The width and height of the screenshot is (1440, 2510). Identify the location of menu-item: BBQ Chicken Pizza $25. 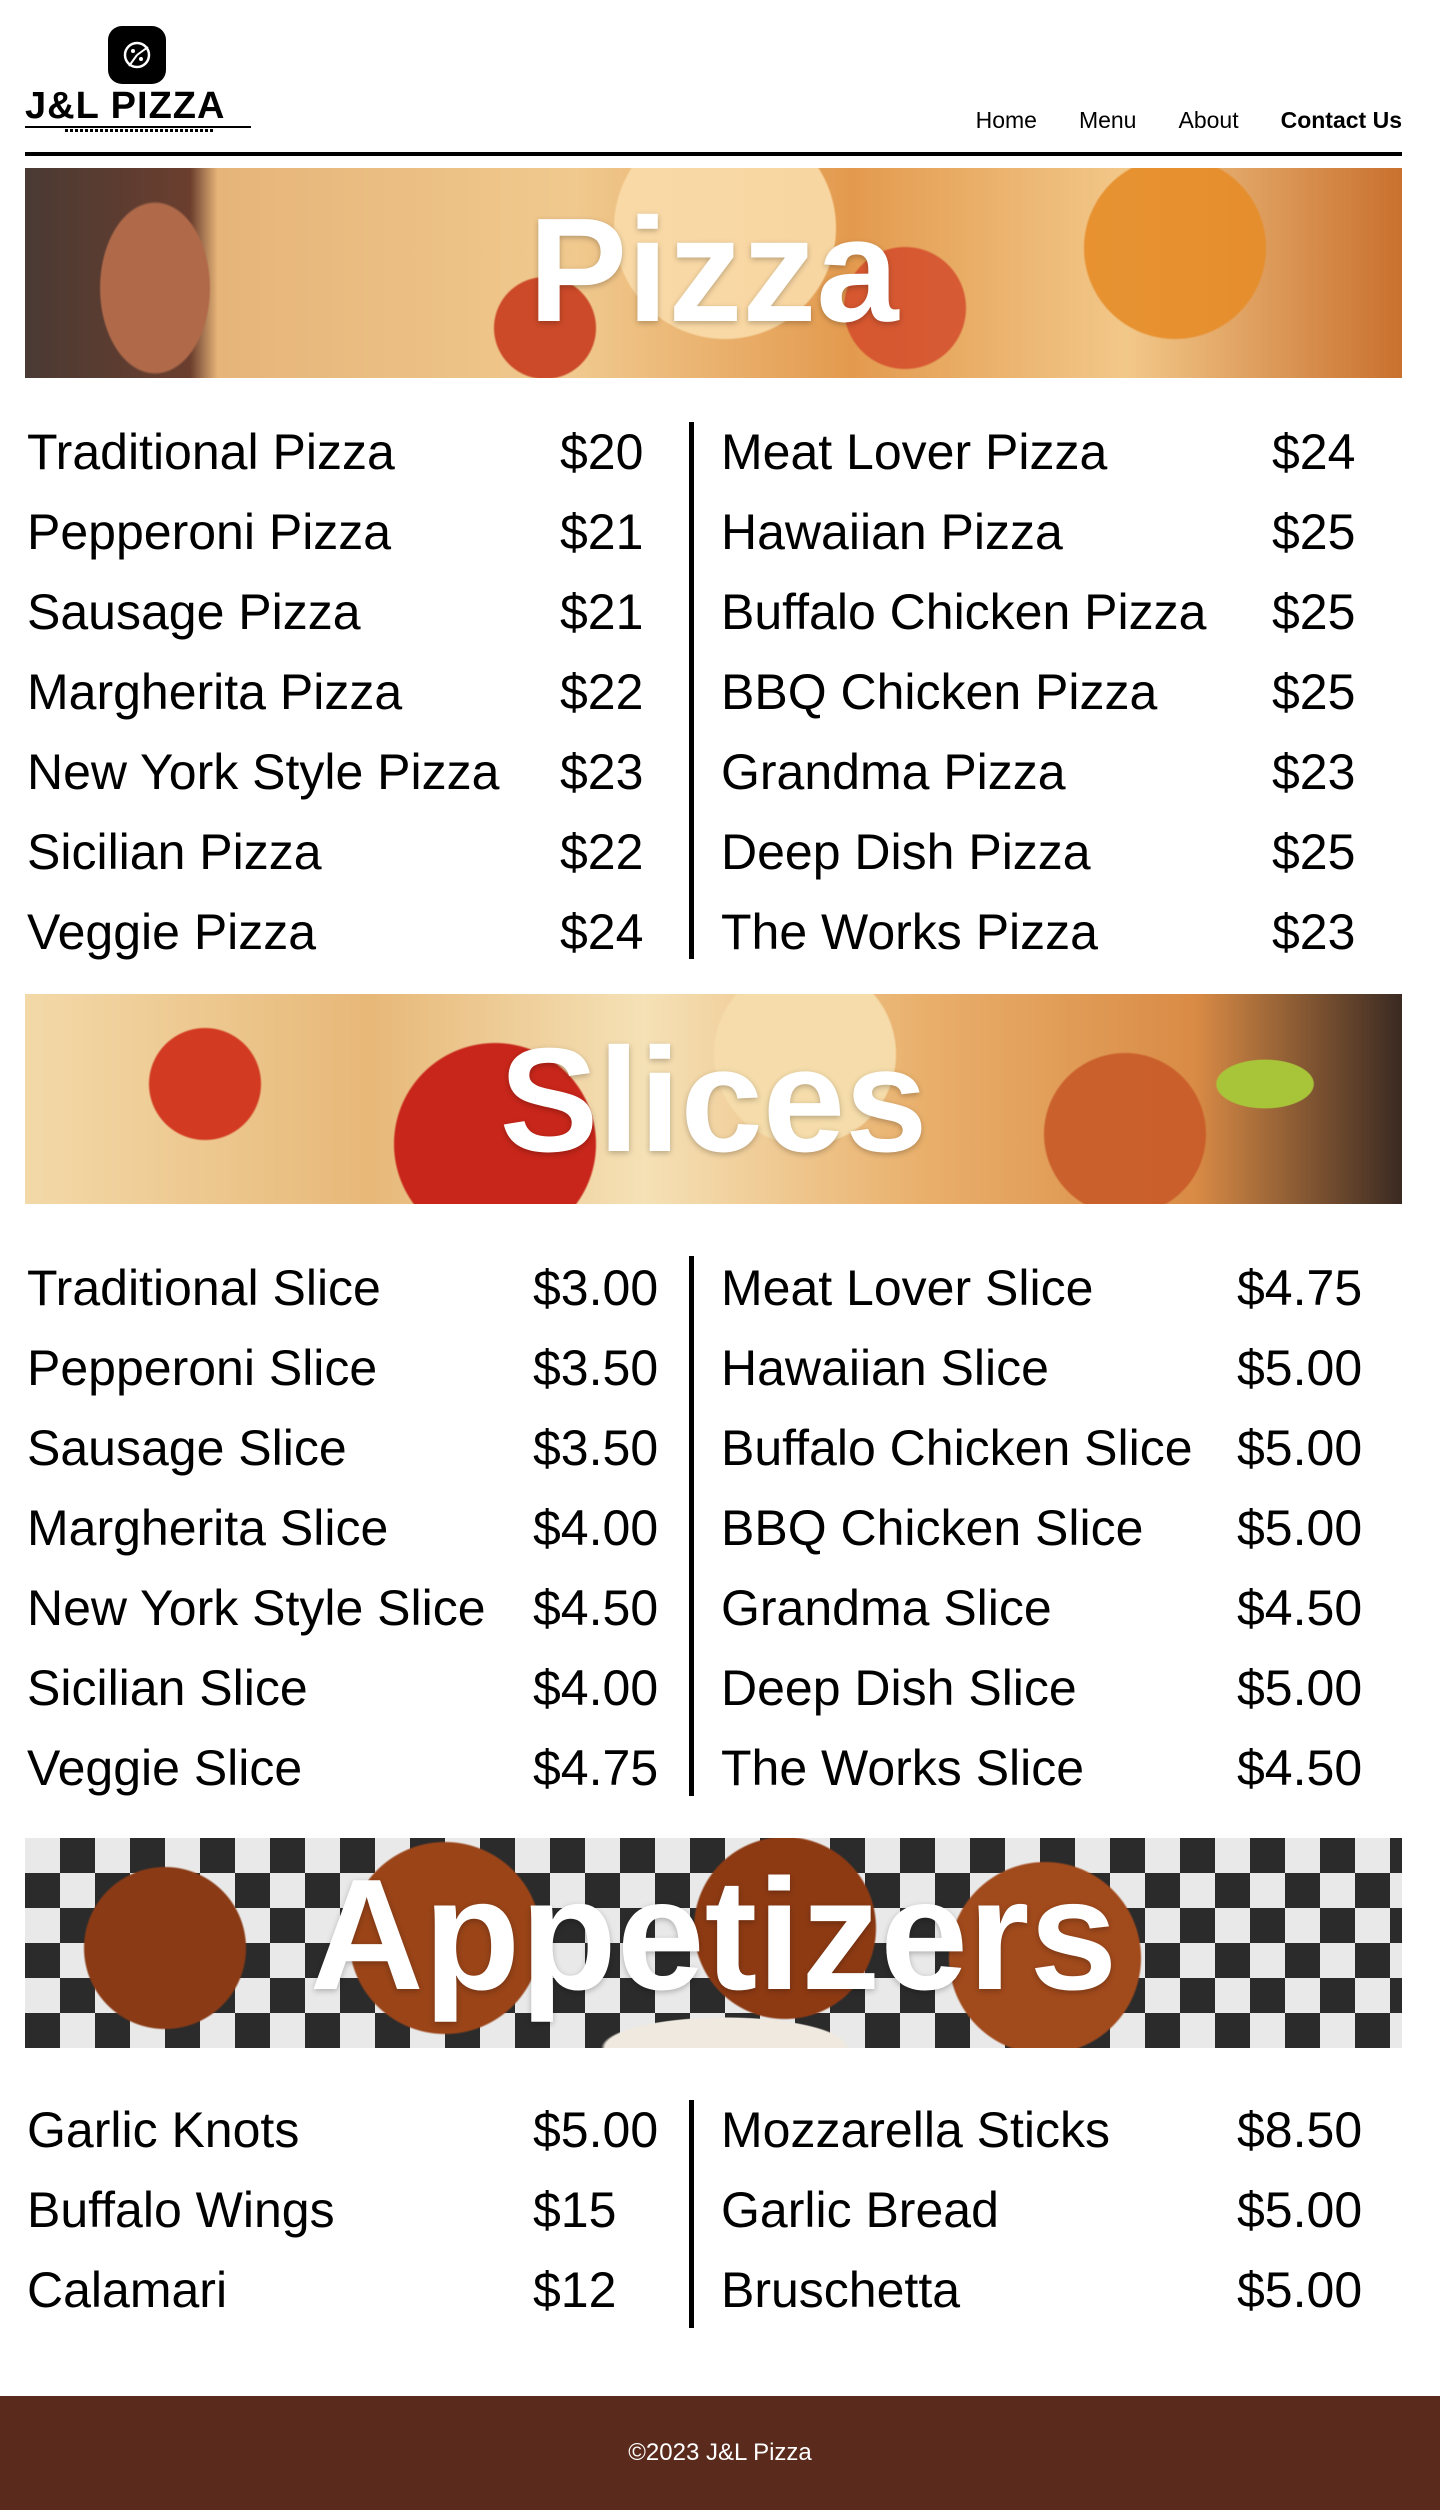
(1061, 692).